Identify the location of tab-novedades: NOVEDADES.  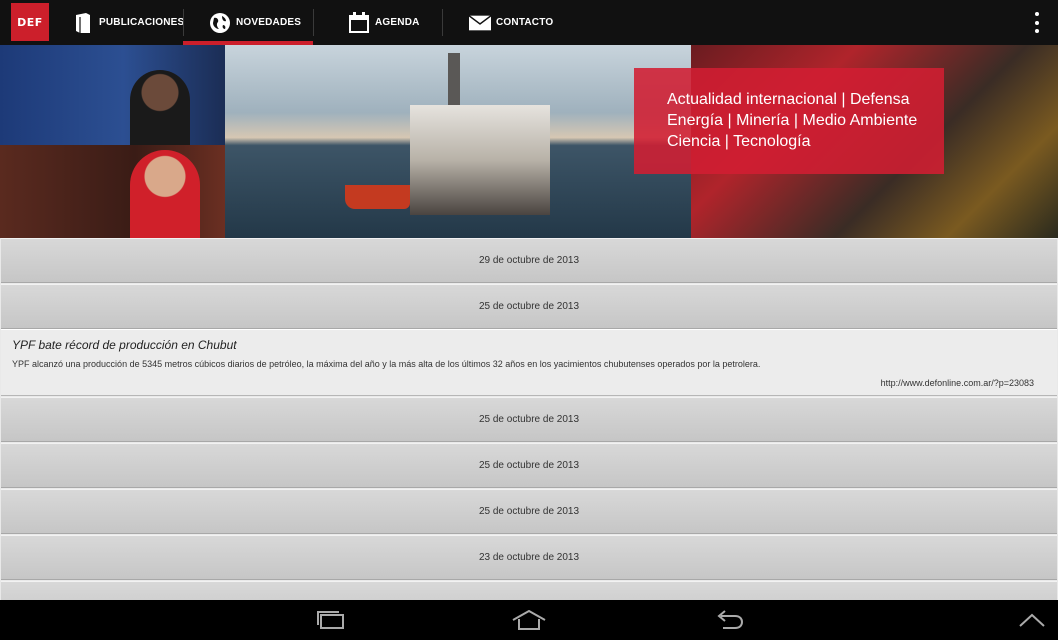
(248, 22).